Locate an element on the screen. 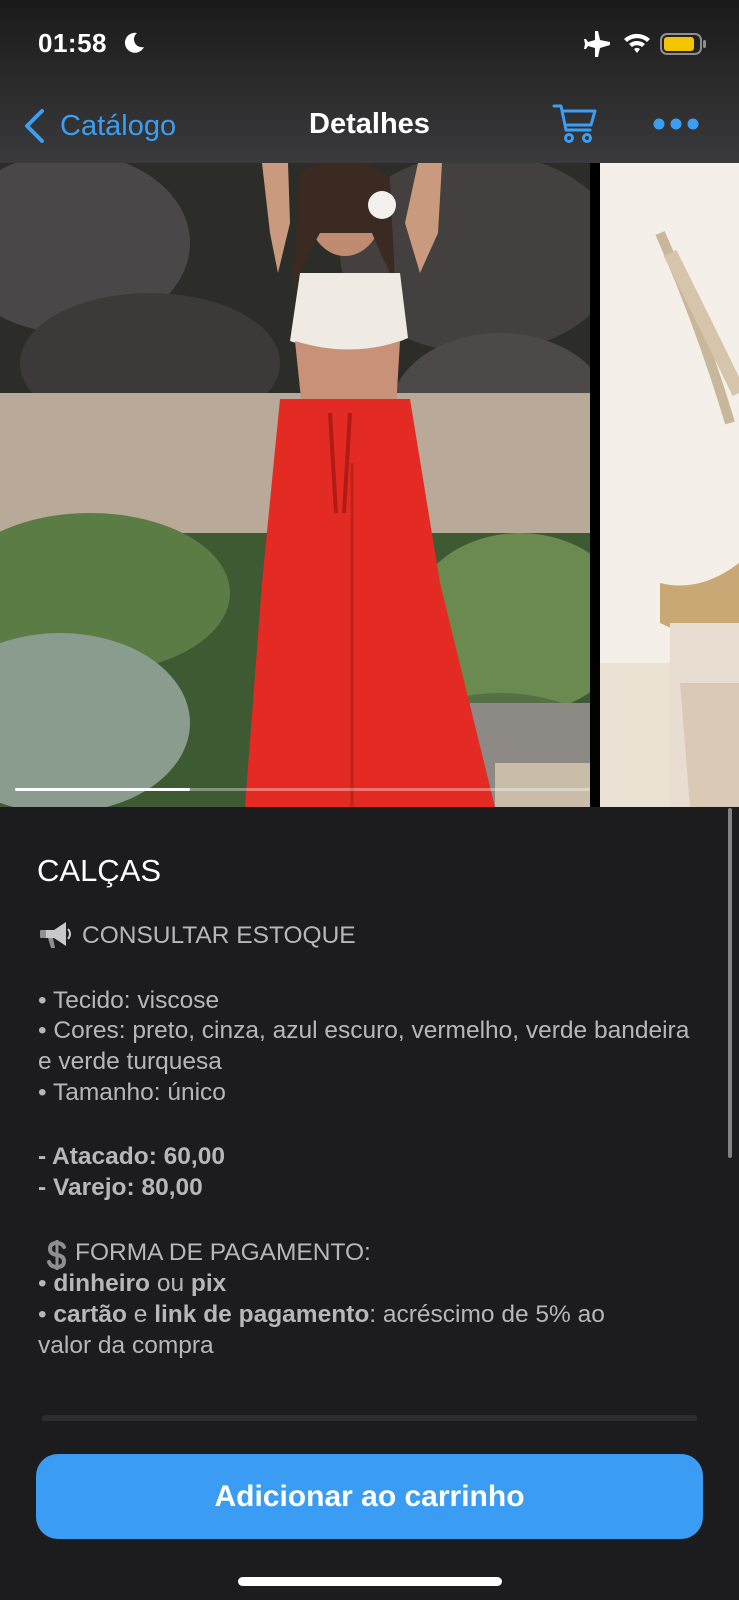 This screenshot has width=739, height=1600. more-icon is located at coordinates (676, 124).